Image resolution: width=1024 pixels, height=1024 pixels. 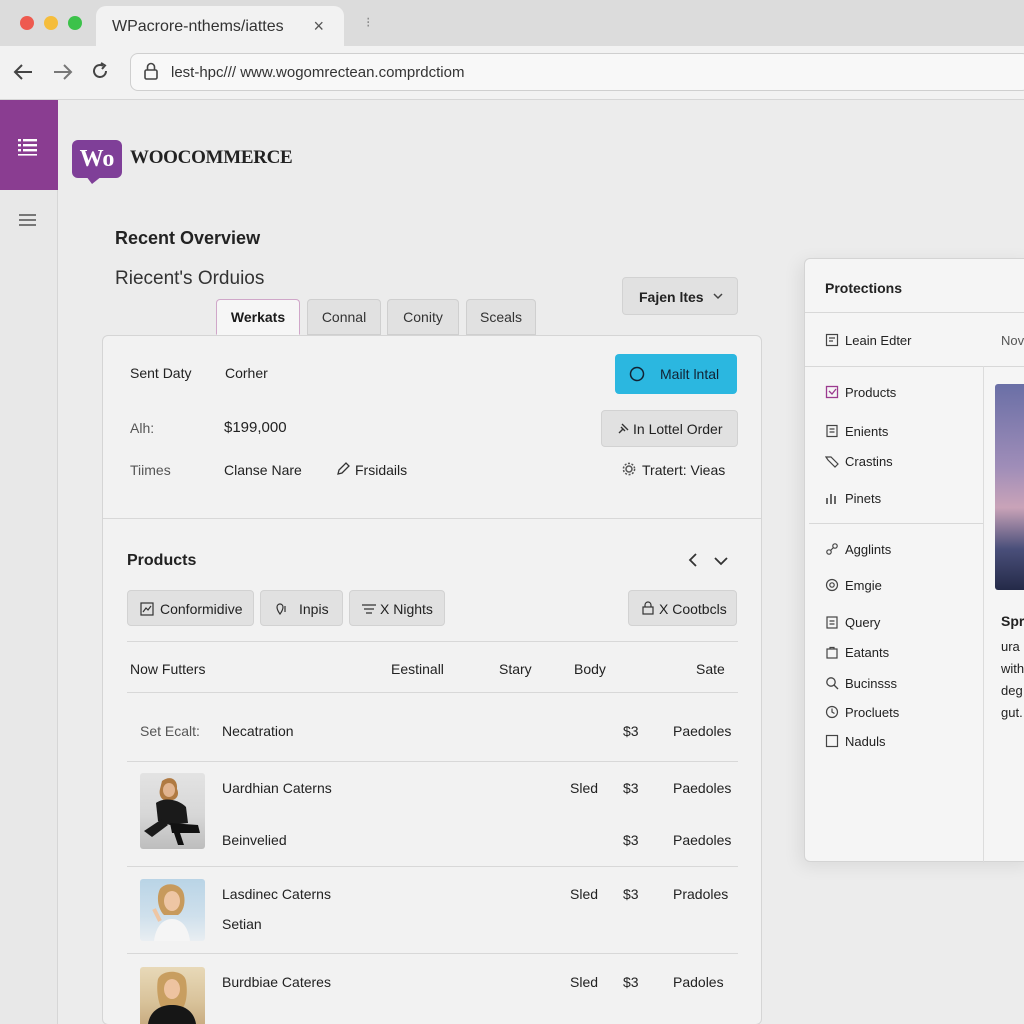 I want to click on filter-inpis-button: Inpis, so click(x=301, y=608).